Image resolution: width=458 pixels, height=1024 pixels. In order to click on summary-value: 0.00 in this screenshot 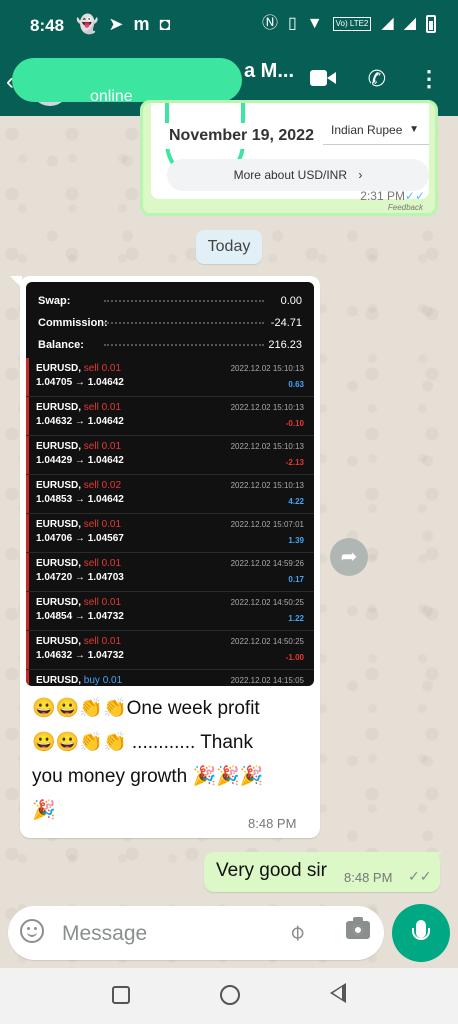, I will do `click(291, 301)`.